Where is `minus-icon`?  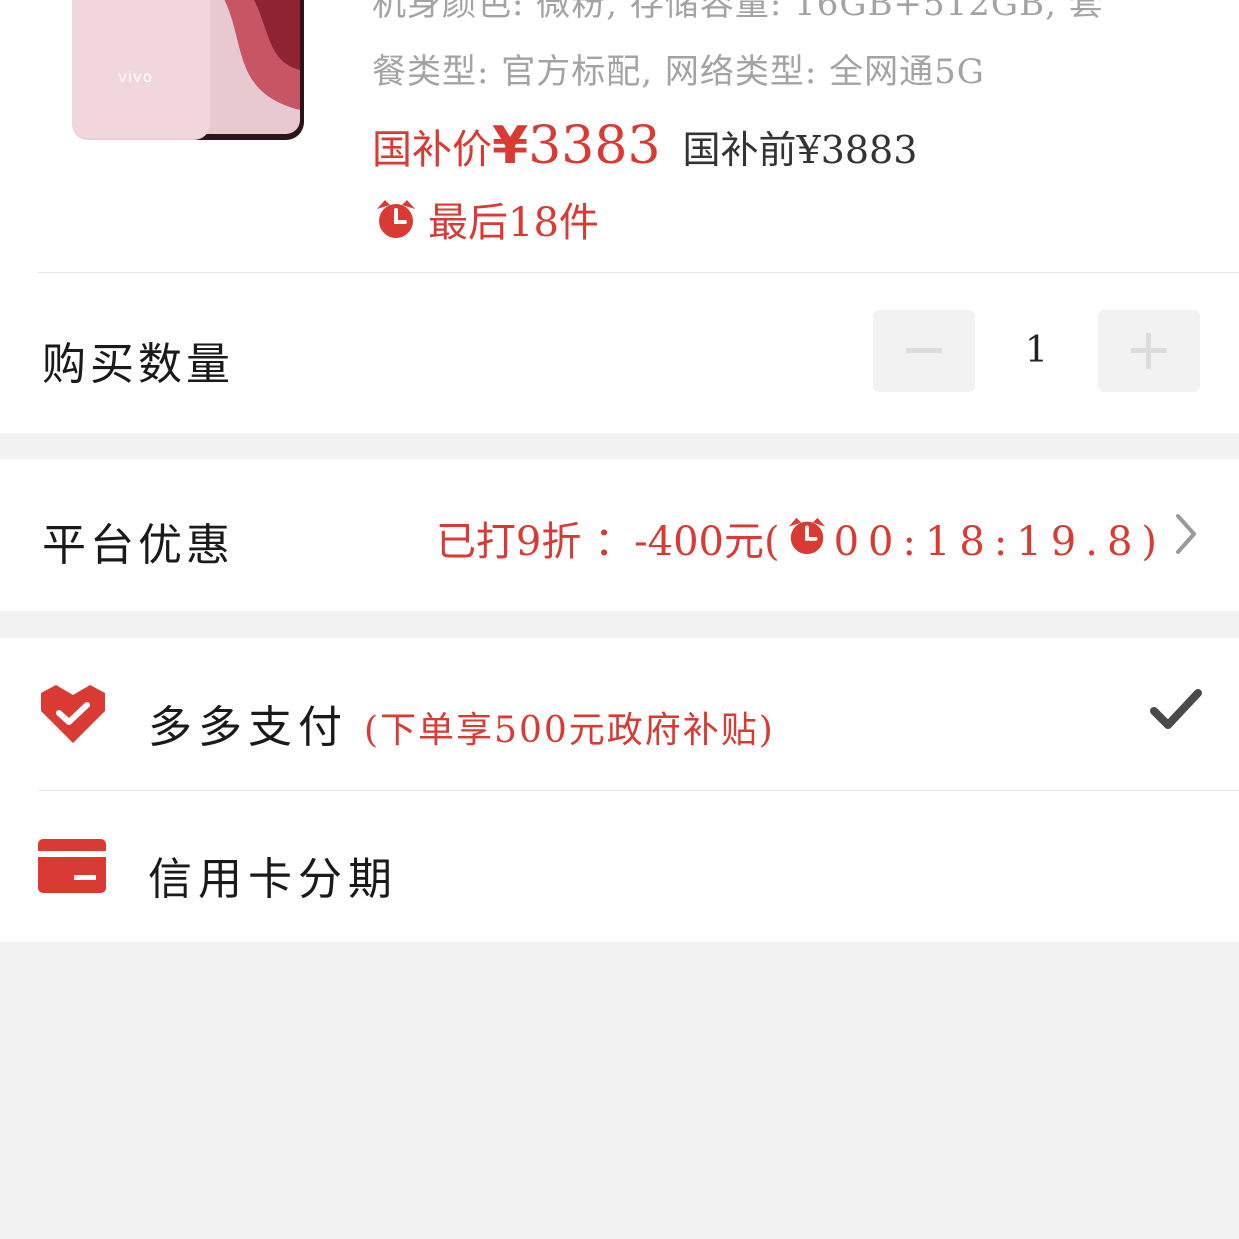
minus-icon is located at coordinates (924, 350).